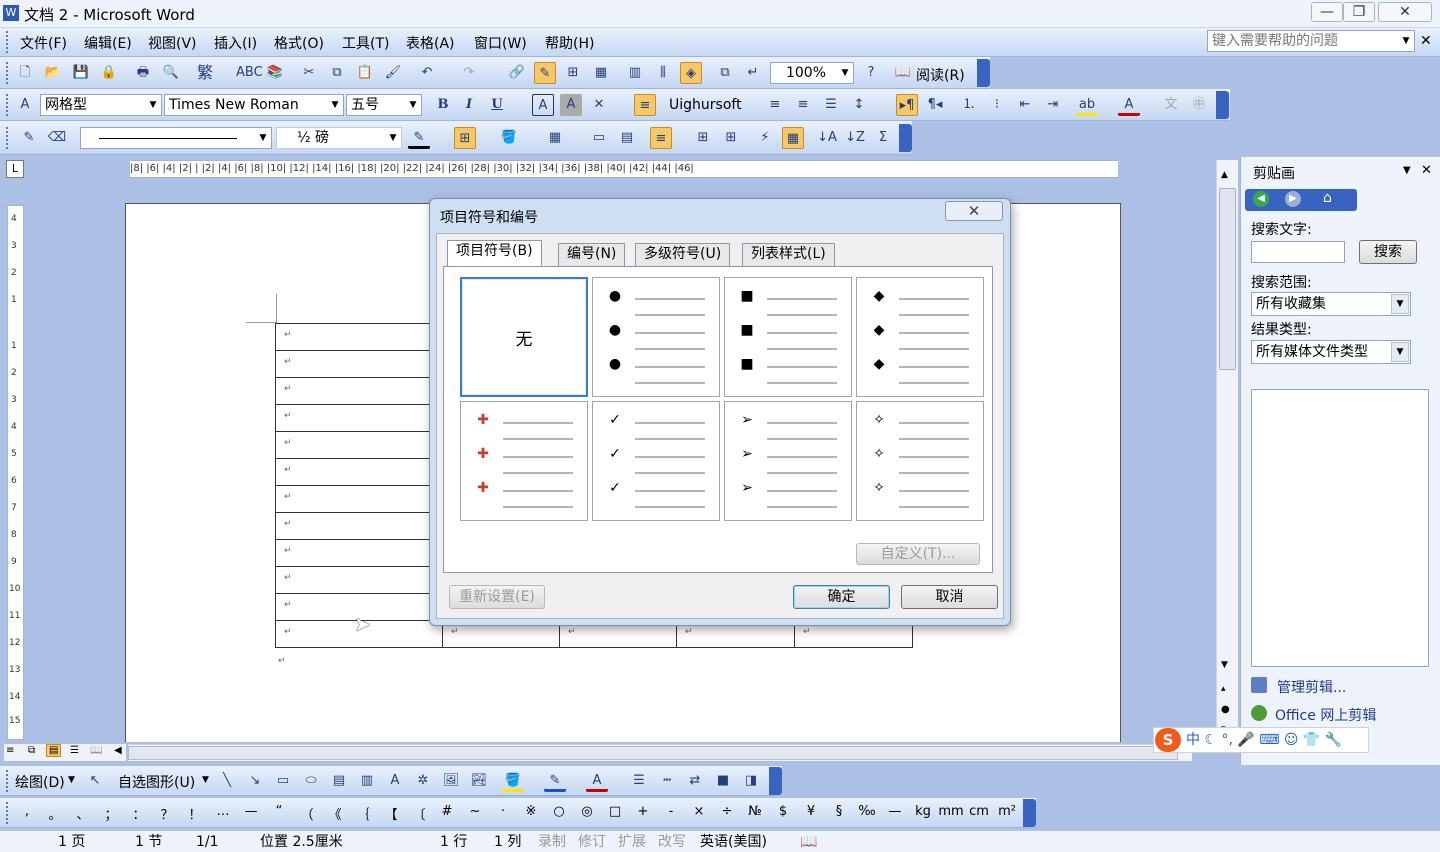  Describe the element at coordinates (1331, 304) in the screenshot. I see `search-scope-select: 所有收藏集 ▼` at that location.